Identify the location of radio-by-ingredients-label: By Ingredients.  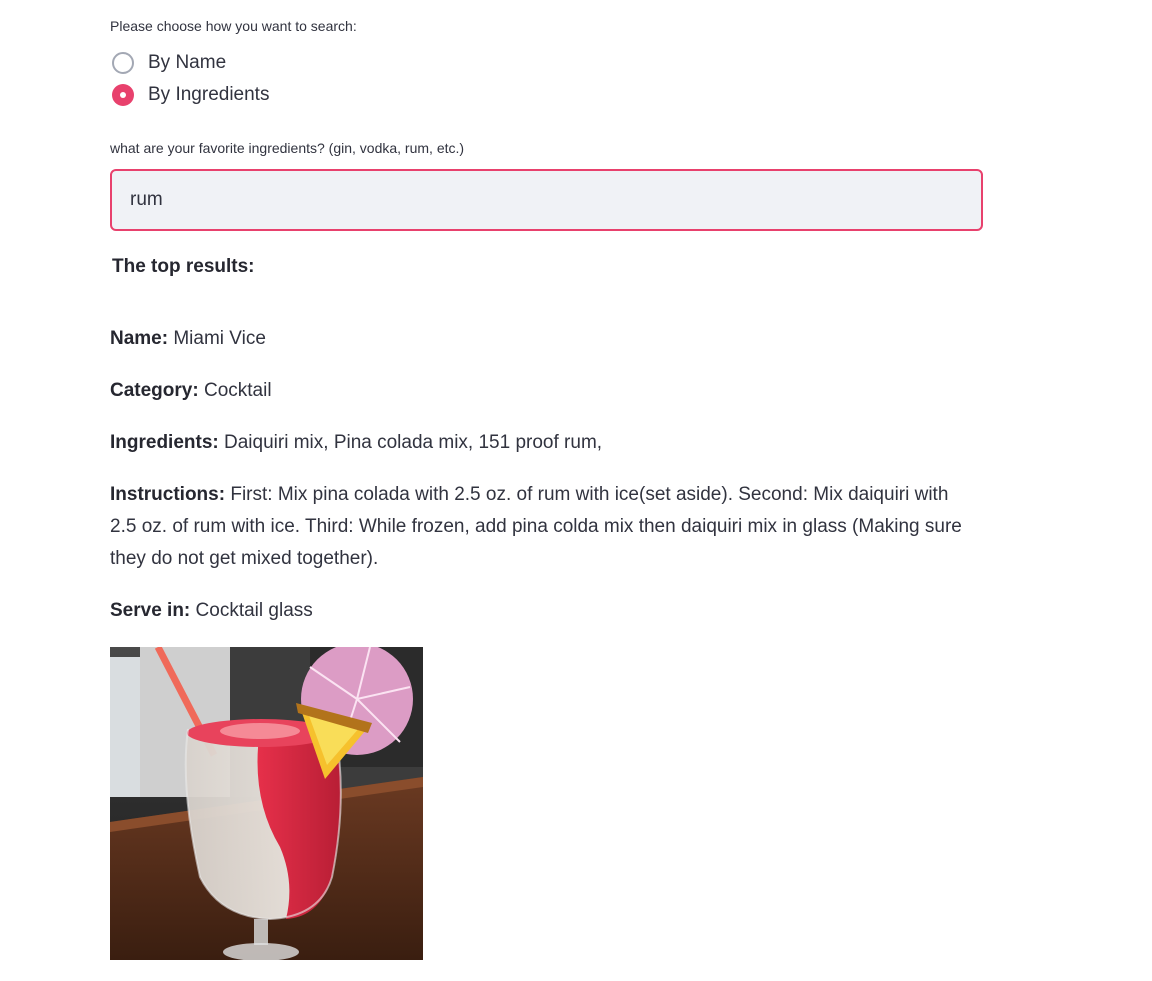
(208, 95).